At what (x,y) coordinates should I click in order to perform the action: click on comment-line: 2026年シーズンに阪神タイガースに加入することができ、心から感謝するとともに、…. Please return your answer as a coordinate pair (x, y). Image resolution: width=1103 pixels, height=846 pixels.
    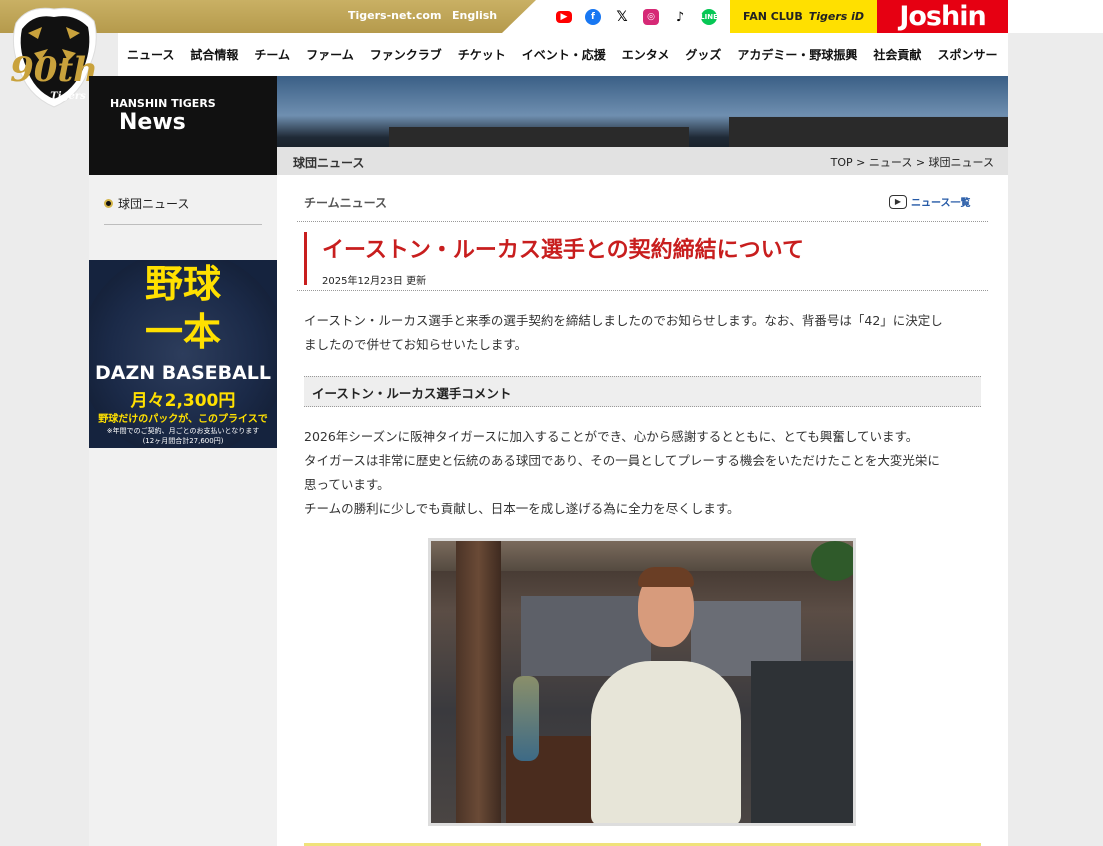
    Looking at the image, I should click on (611, 436).